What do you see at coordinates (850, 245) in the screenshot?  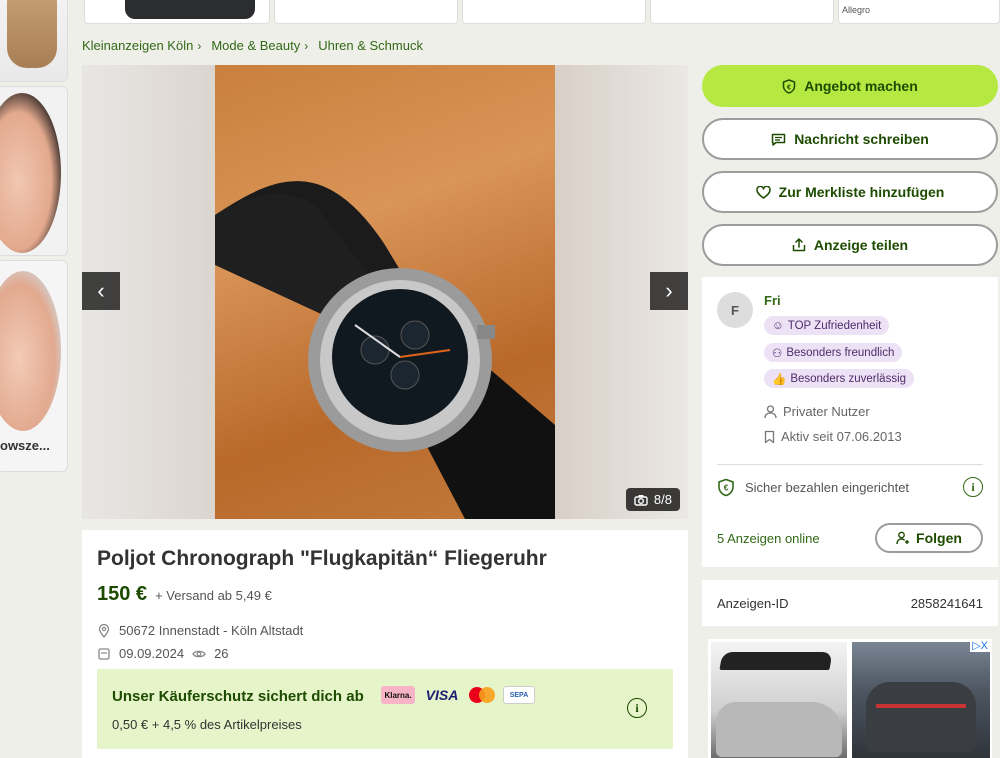 I see `share-listing-button: Anzeige teilen` at bounding box center [850, 245].